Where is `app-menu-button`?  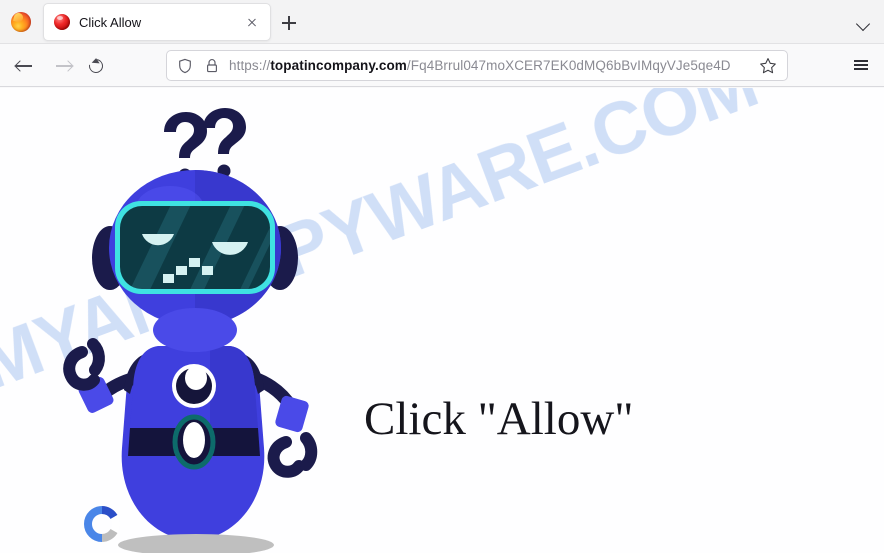 app-menu-button is located at coordinates (861, 65).